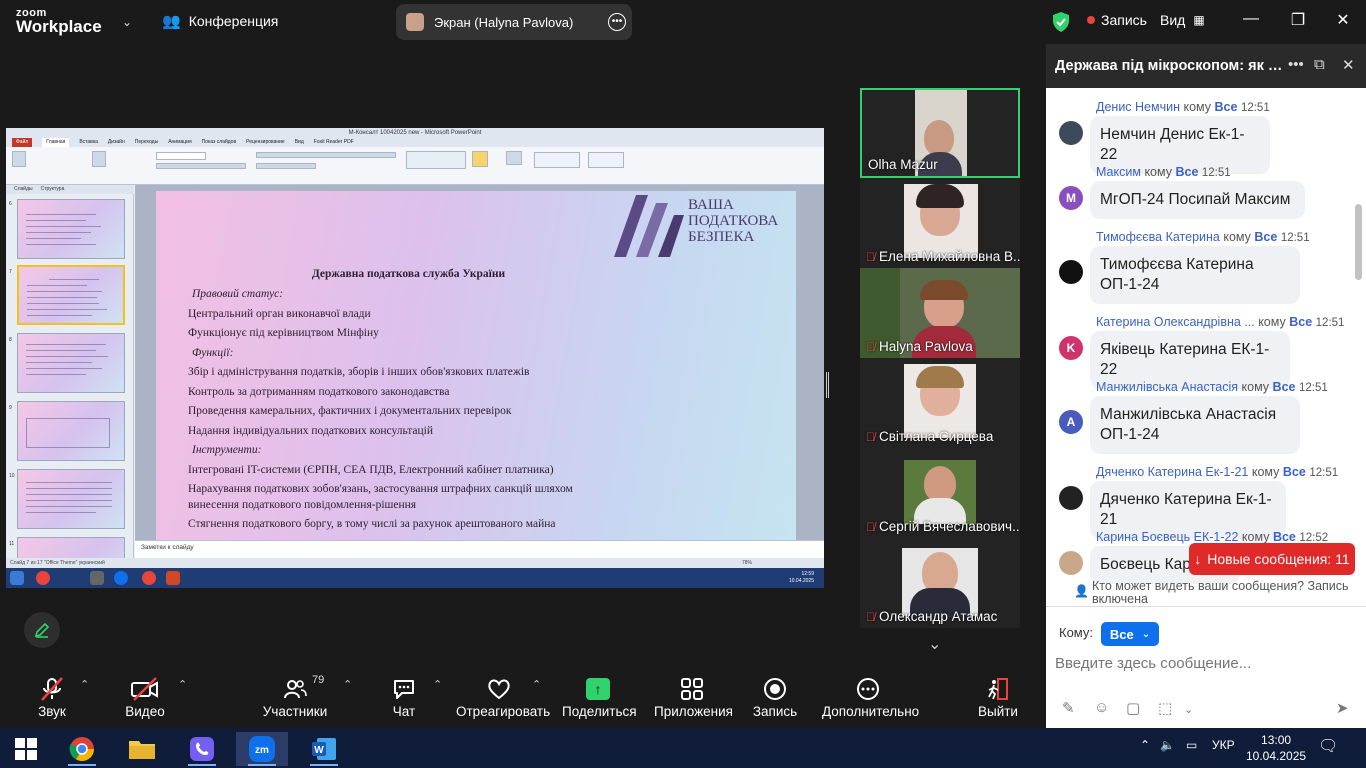 The height and width of the screenshot is (768, 1366). Describe the element at coordinates (1319, 64) in the screenshot. I see `pop-out-icon: ⧉` at that location.